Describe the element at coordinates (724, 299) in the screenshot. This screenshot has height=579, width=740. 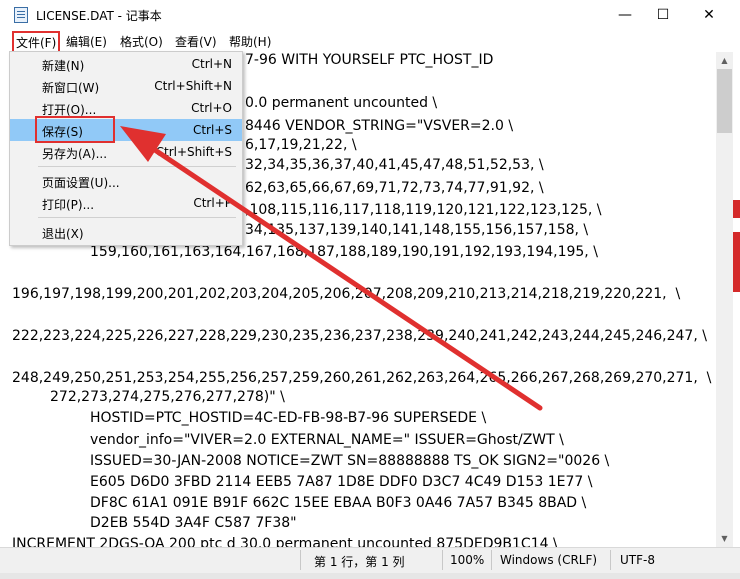
I see `vertical-scrollbar: ▲ ▼` at that location.